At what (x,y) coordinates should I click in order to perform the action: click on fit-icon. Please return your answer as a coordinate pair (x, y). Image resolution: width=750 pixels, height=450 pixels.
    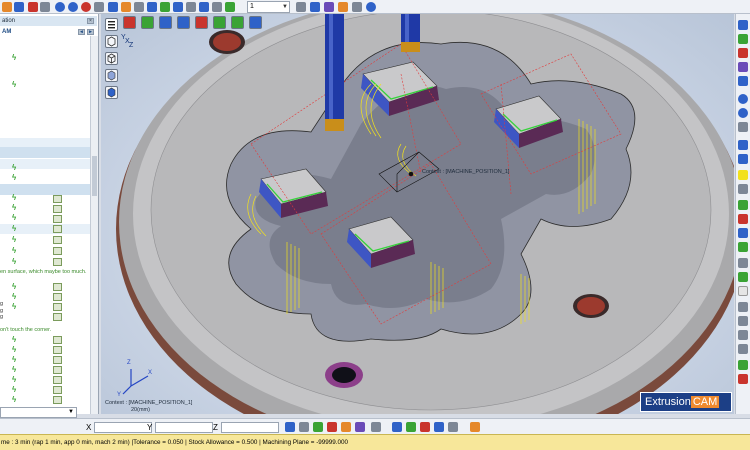
    Looking at the image, I should click on (217, 7).